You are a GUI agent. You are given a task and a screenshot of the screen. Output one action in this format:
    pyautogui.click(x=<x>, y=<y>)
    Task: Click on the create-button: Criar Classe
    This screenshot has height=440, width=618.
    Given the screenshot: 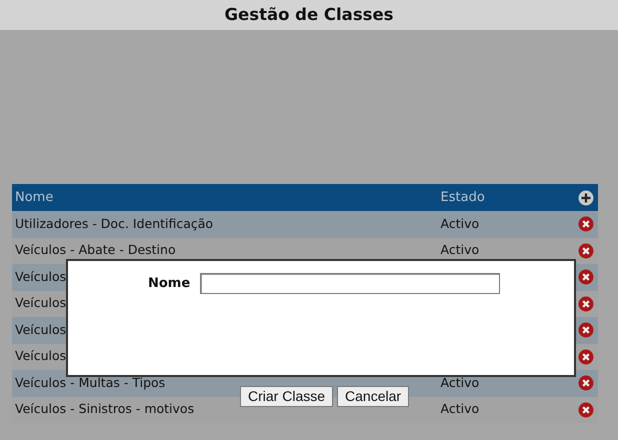 What is the action you would take?
    pyautogui.click(x=287, y=396)
    